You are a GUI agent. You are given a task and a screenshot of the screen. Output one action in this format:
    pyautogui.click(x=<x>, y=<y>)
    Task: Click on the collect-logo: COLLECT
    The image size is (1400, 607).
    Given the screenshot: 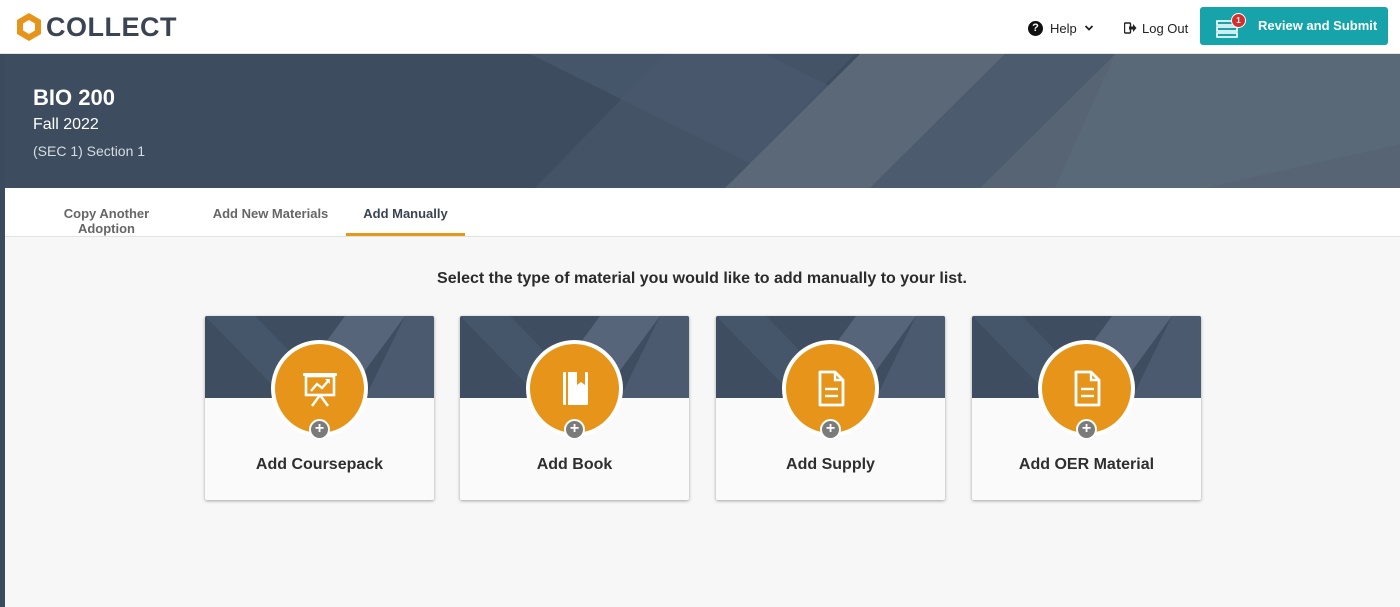 What is the action you would take?
    pyautogui.click(x=96, y=27)
    